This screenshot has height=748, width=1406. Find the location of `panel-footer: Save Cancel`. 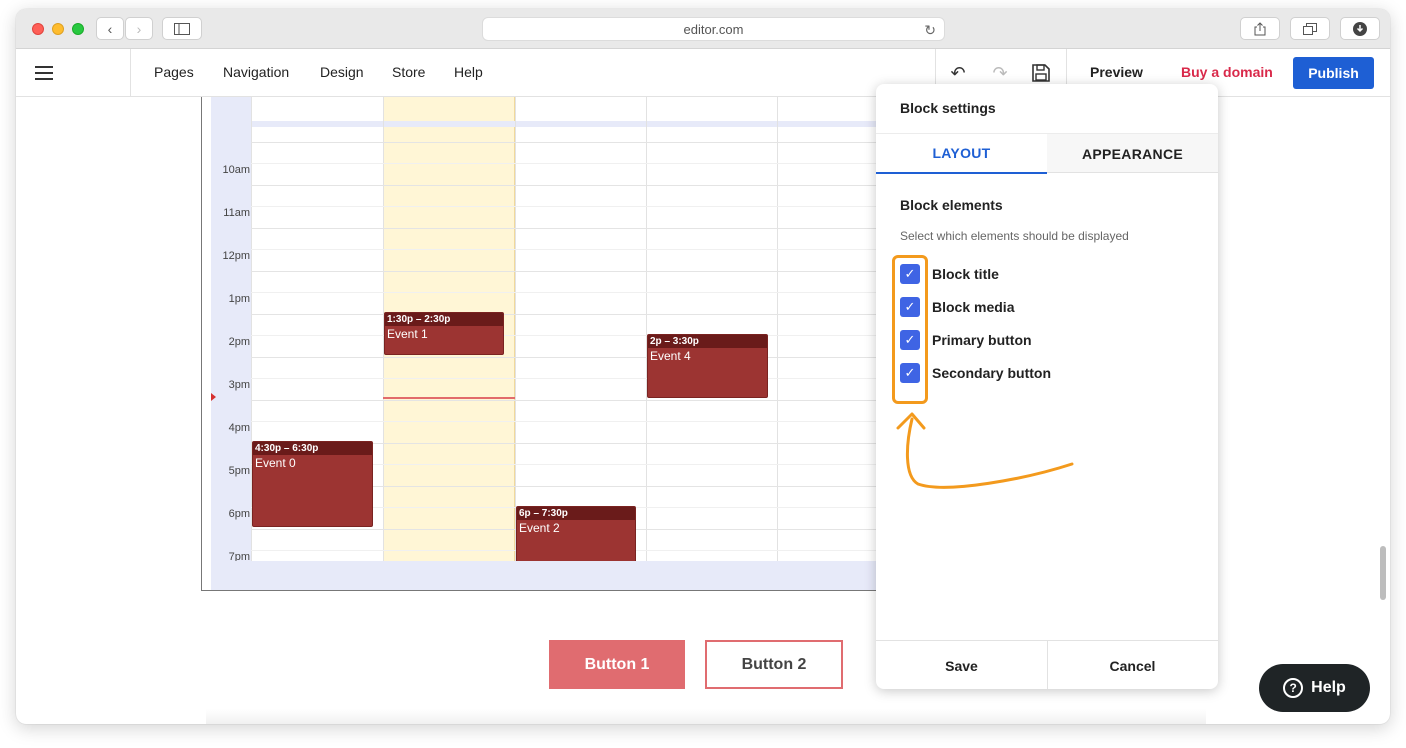

panel-footer: Save Cancel is located at coordinates (1047, 664).